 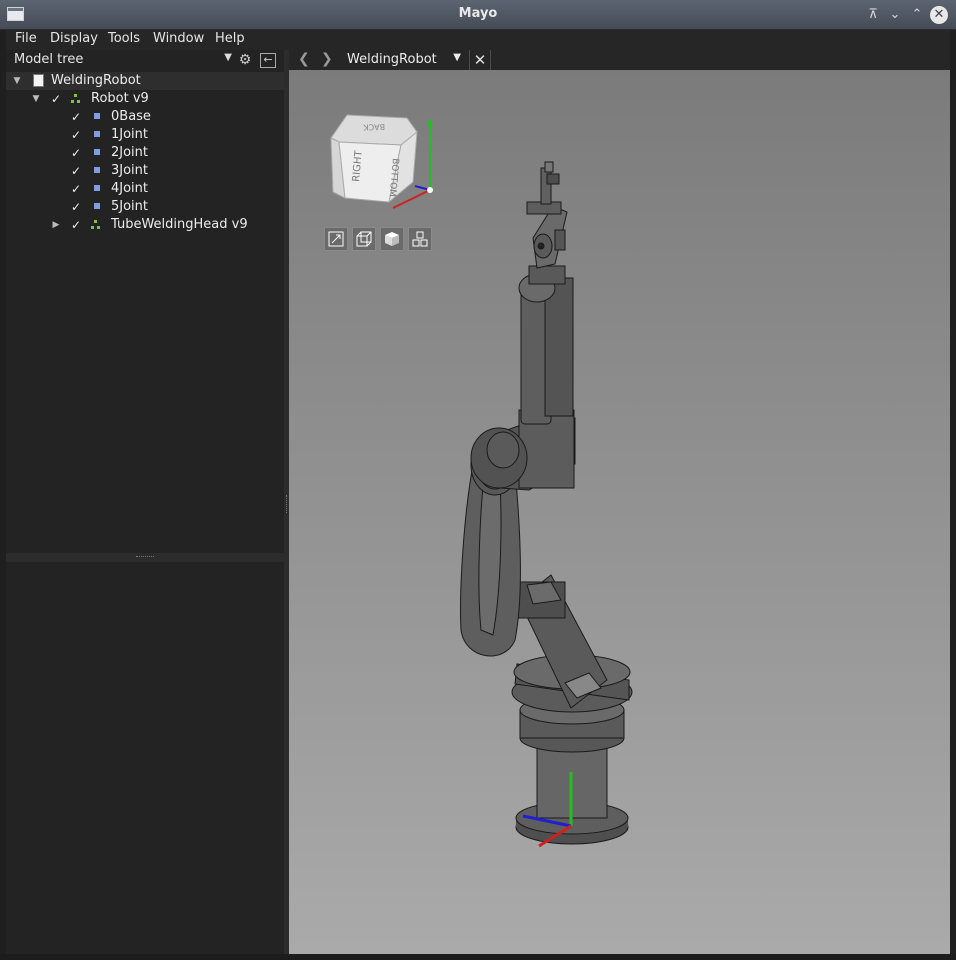 What do you see at coordinates (26, 38) in the screenshot?
I see `menu-file: File` at bounding box center [26, 38].